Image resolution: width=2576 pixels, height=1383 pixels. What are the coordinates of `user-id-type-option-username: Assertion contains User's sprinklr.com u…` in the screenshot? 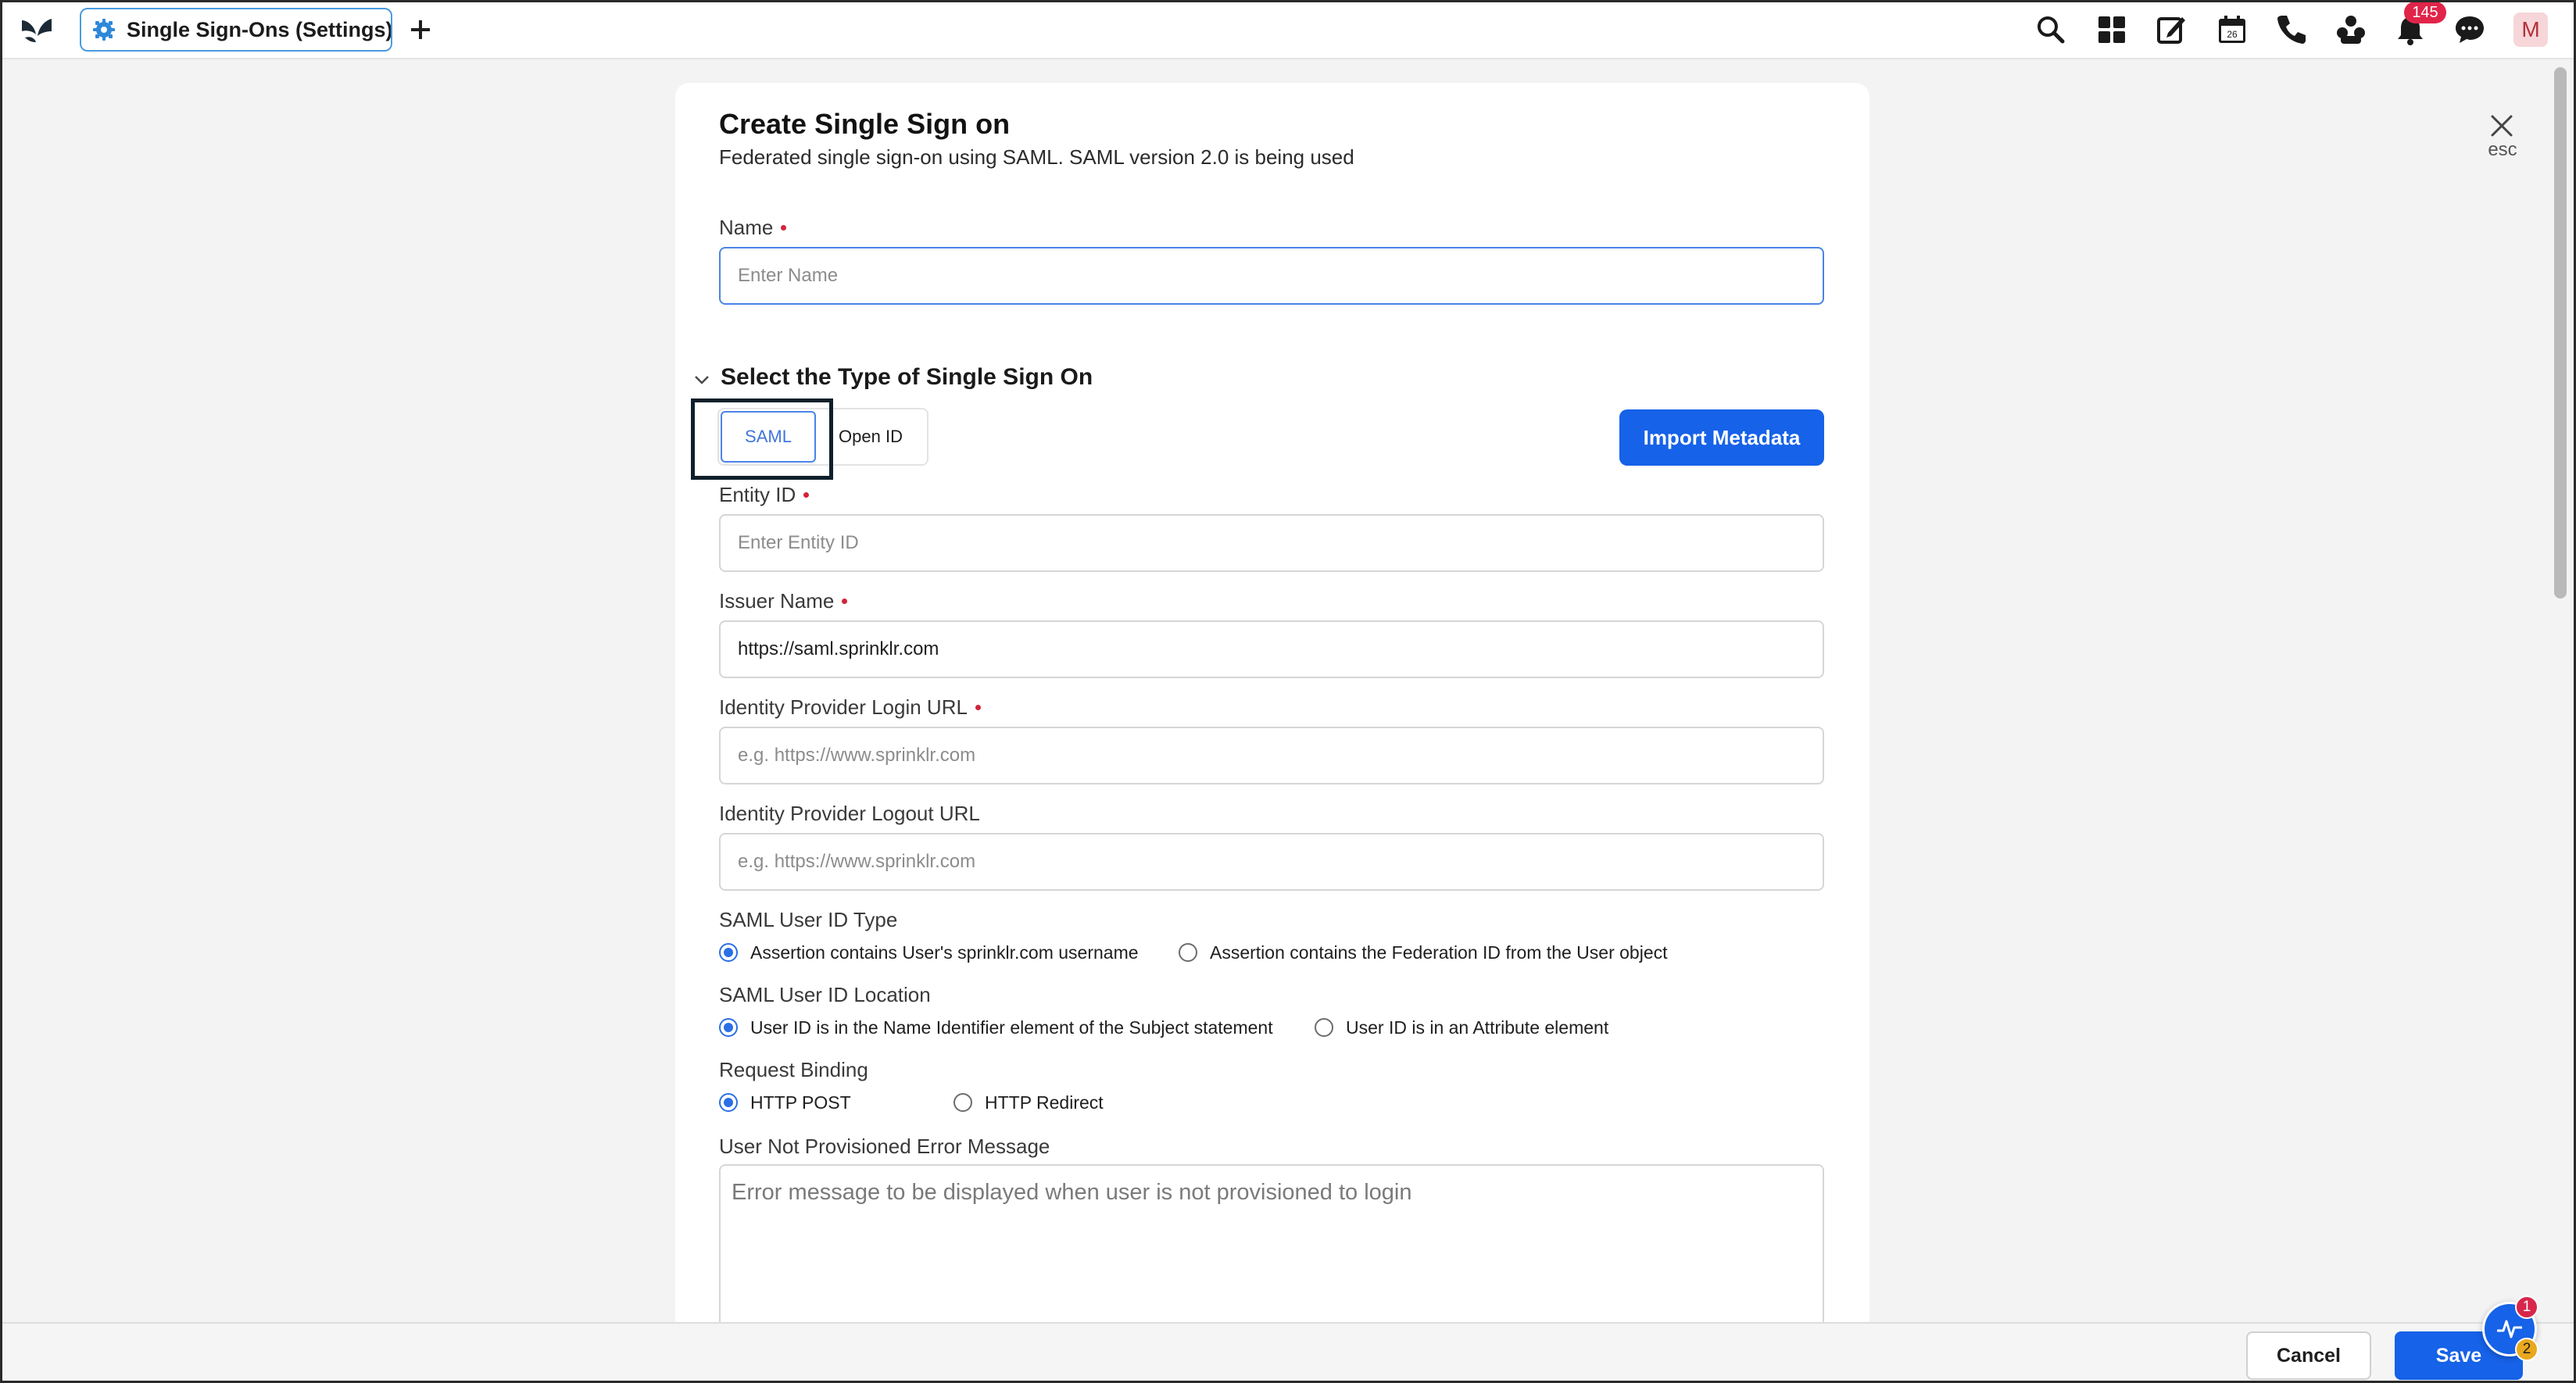 It's located at (929, 952).